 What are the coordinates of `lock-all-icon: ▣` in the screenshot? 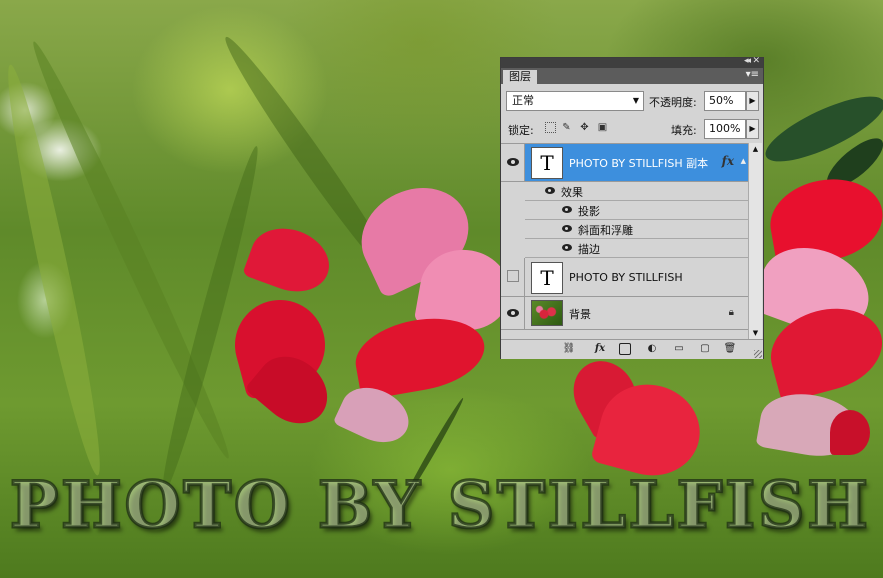 It's located at (602, 127).